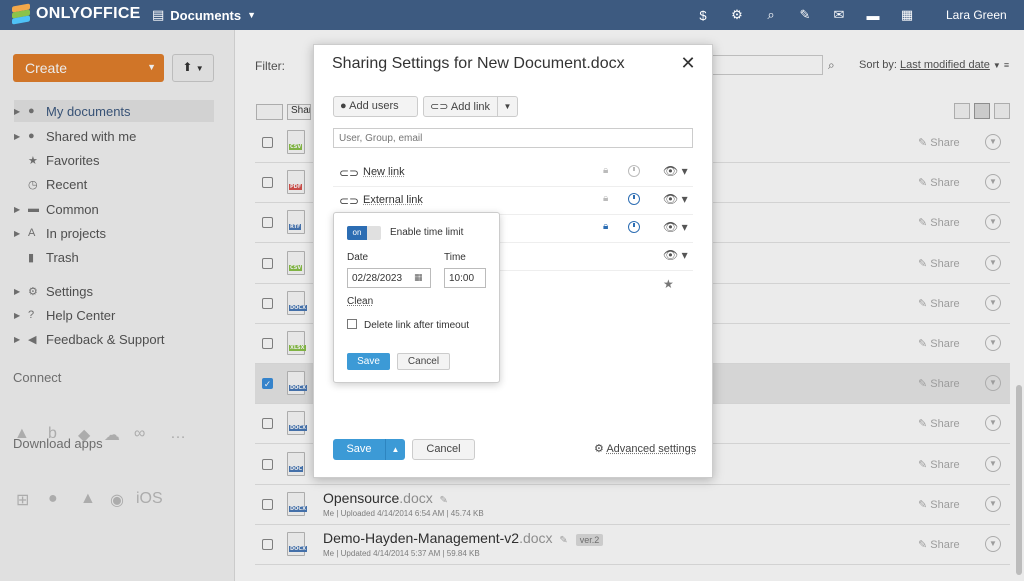 This screenshot has width=1024, height=581. Describe the element at coordinates (513, 138) in the screenshot. I see `share-search-input` at that location.